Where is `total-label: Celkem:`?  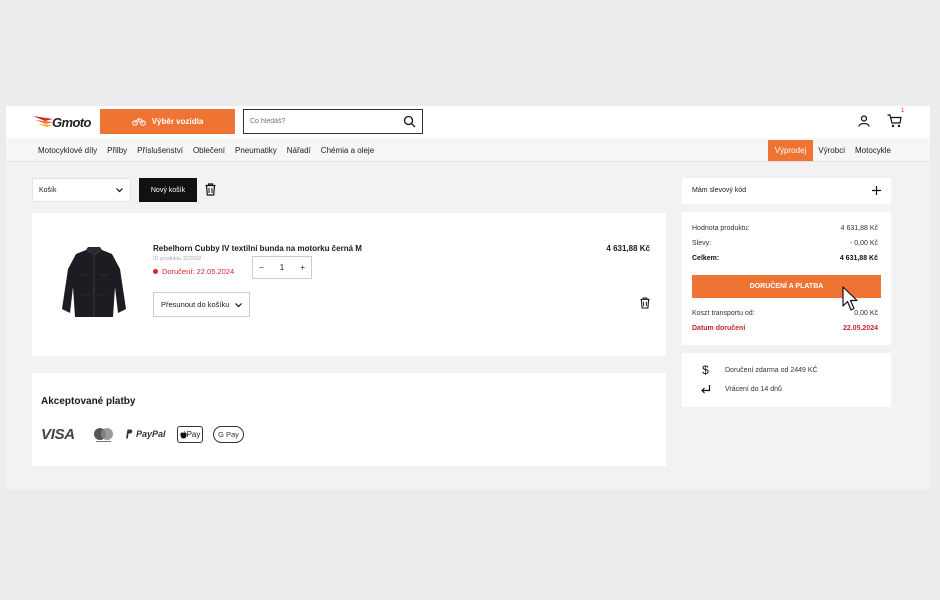 total-label: Celkem: is located at coordinates (706, 258).